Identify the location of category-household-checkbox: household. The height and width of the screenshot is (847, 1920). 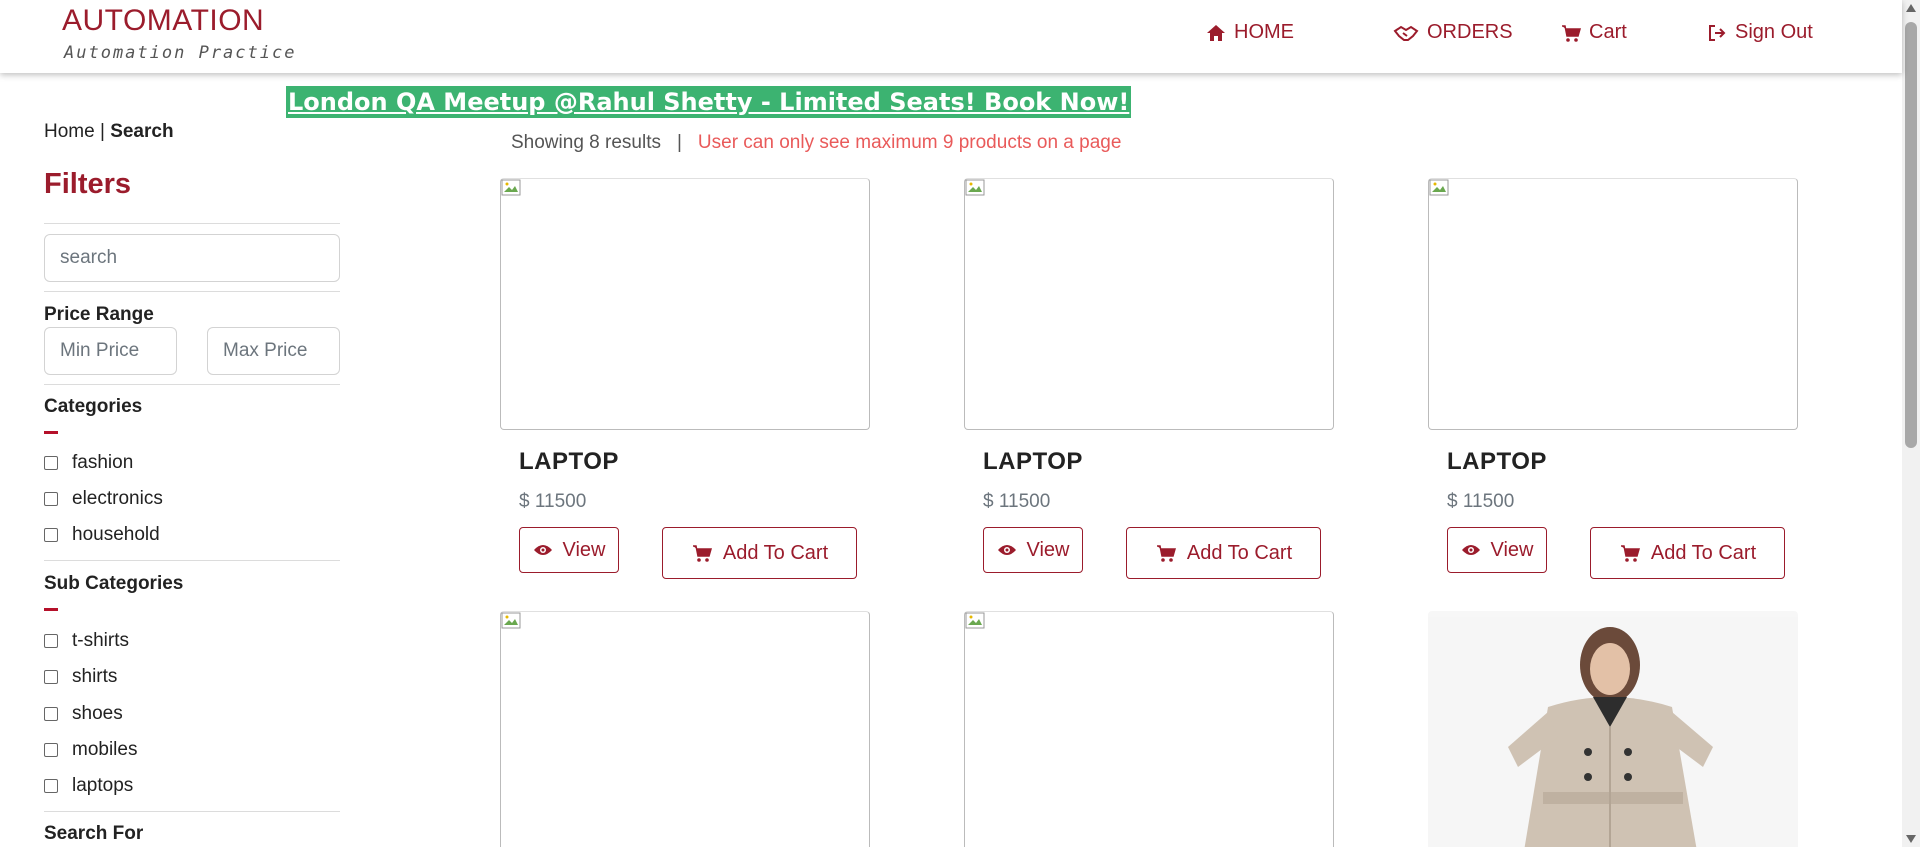
(102, 535).